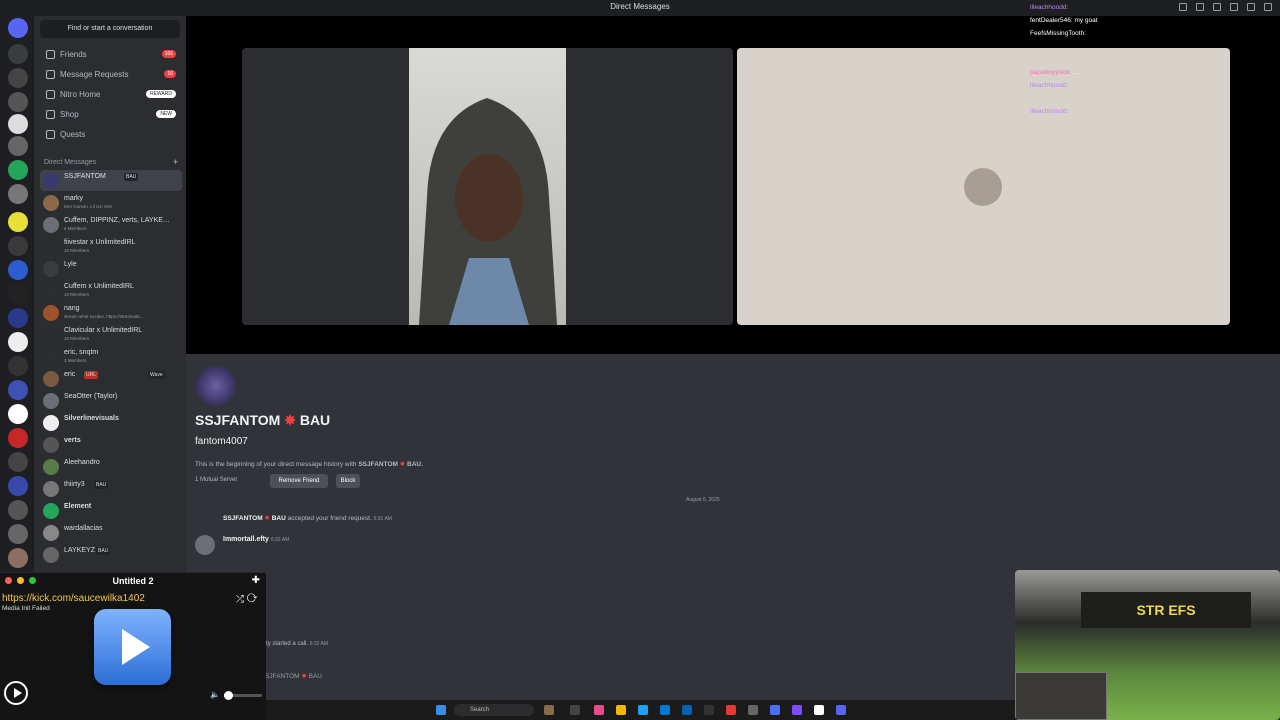 This screenshot has height=720, width=1280. What do you see at coordinates (243, 695) in the screenshot?
I see `volume-slider` at bounding box center [243, 695].